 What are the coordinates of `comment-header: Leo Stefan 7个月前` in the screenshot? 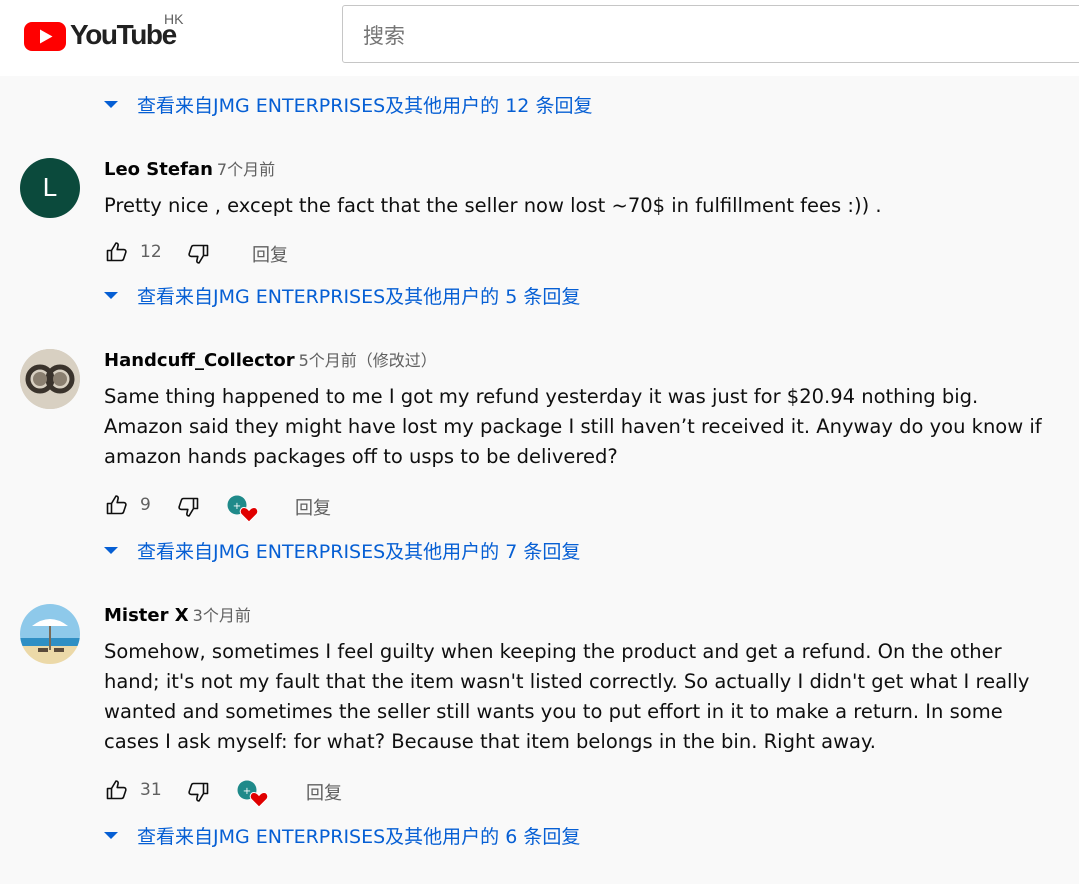 It's located at (189, 168).